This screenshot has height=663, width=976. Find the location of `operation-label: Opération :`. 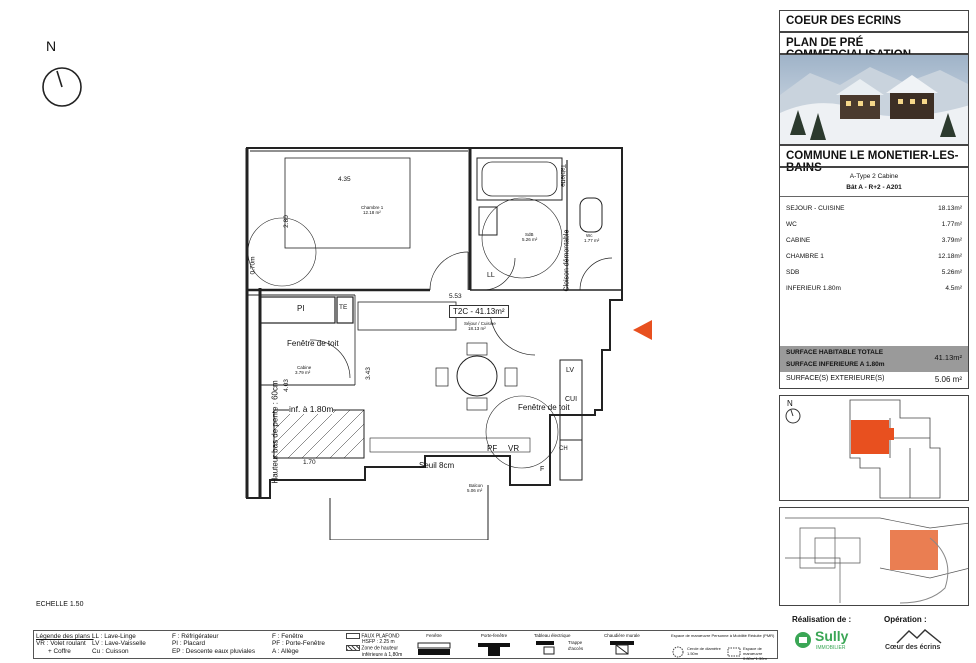

operation-label: Opération : is located at coordinates (905, 619).